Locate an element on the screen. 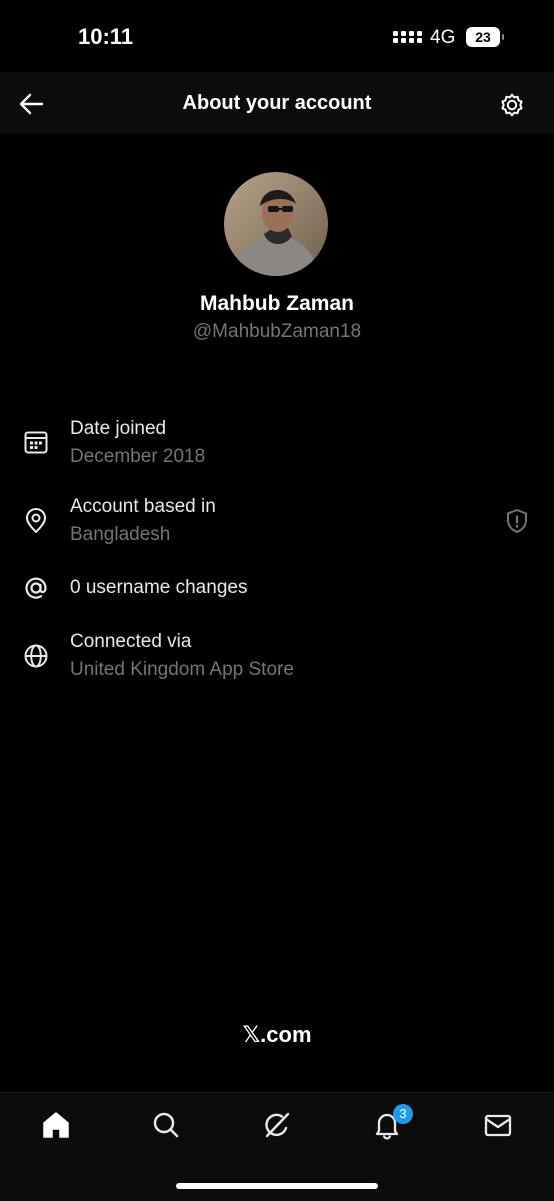 The height and width of the screenshot is (1201, 554). user-handle: @MahbubZaman18 is located at coordinates (277, 331).